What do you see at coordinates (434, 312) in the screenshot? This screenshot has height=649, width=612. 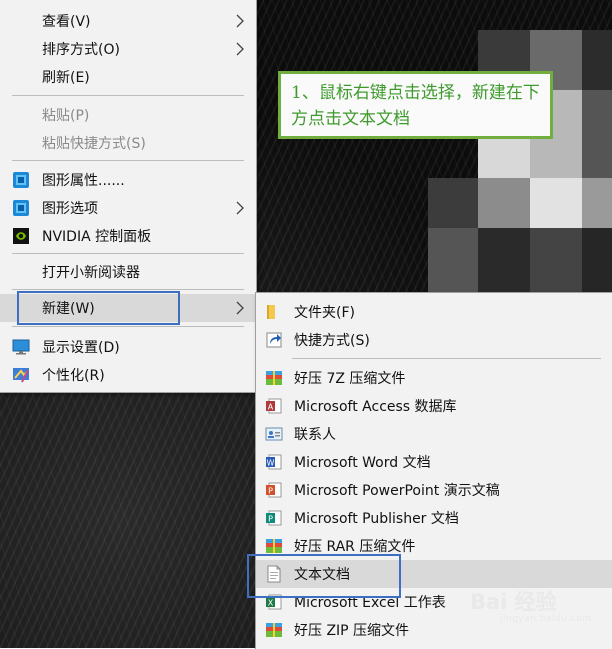 I see `submenu-item-folder: 文件夹(F)` at bounding box center [434, 312].